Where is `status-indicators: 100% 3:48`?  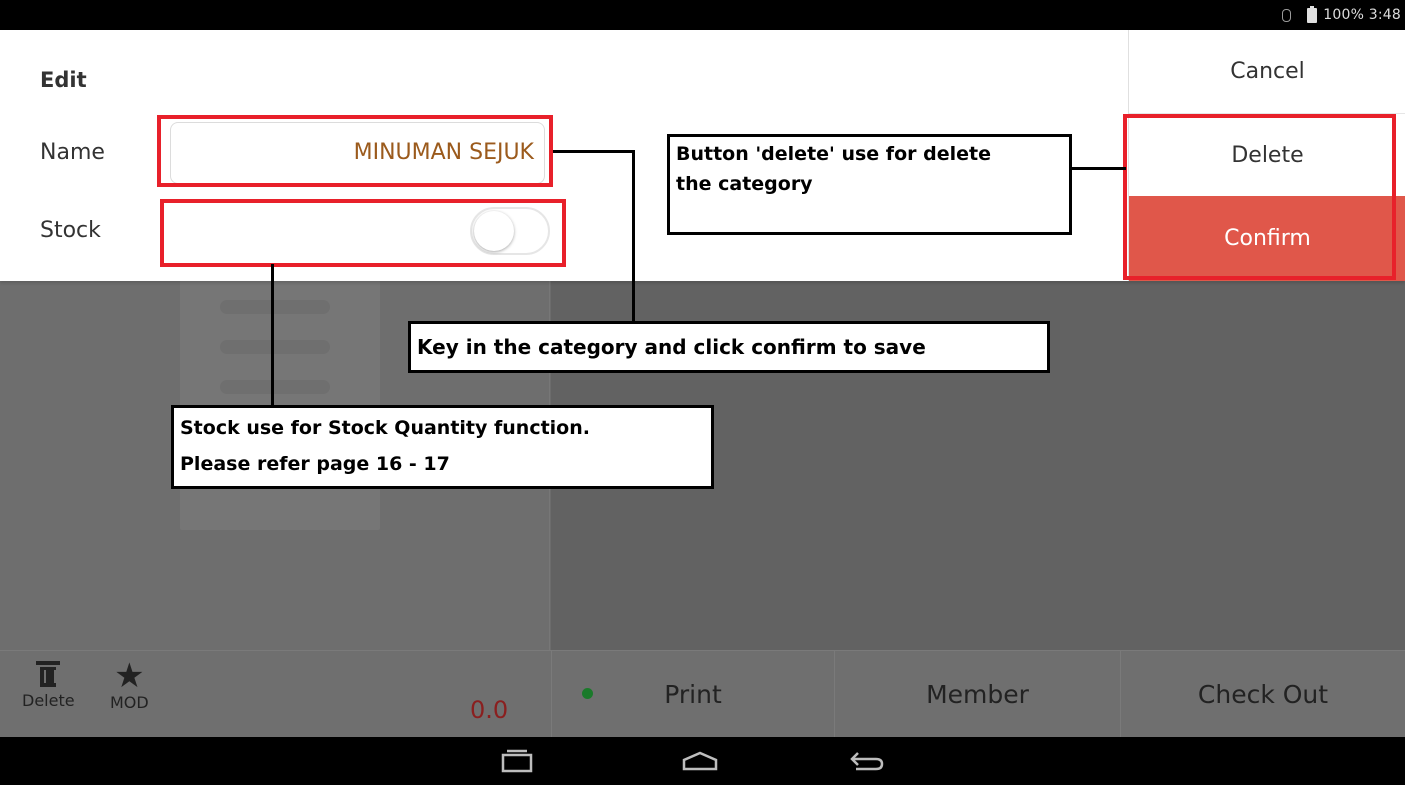
status-indicators: 100% 3:48 is located at coordinates (1341, 15).